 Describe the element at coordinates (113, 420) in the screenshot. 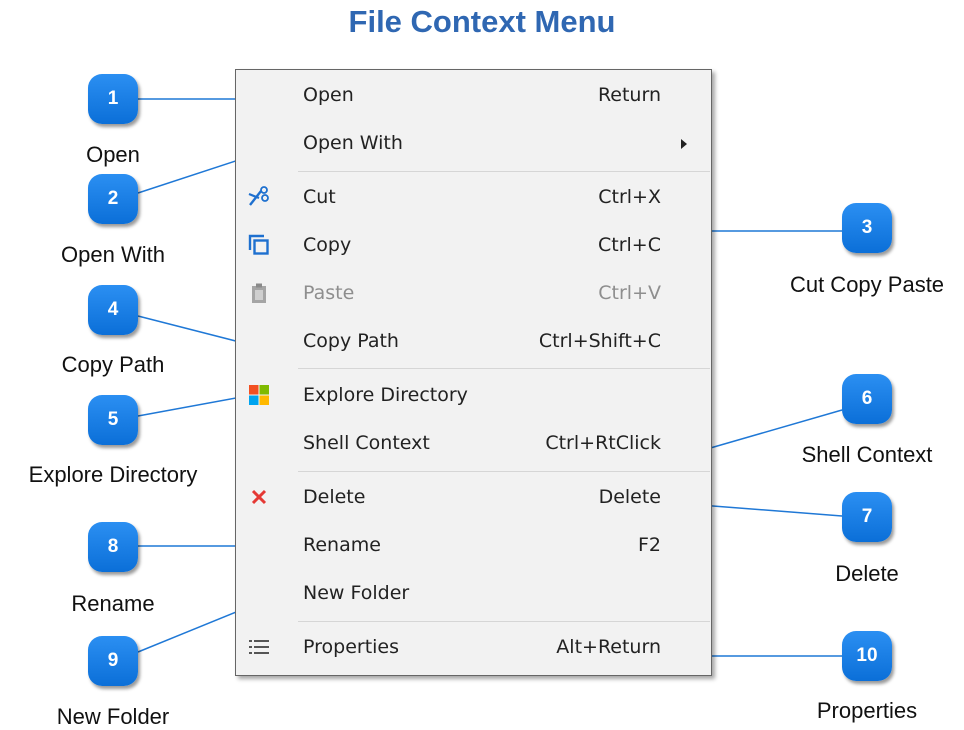

I see `callout-badge-5: 5` at that location.